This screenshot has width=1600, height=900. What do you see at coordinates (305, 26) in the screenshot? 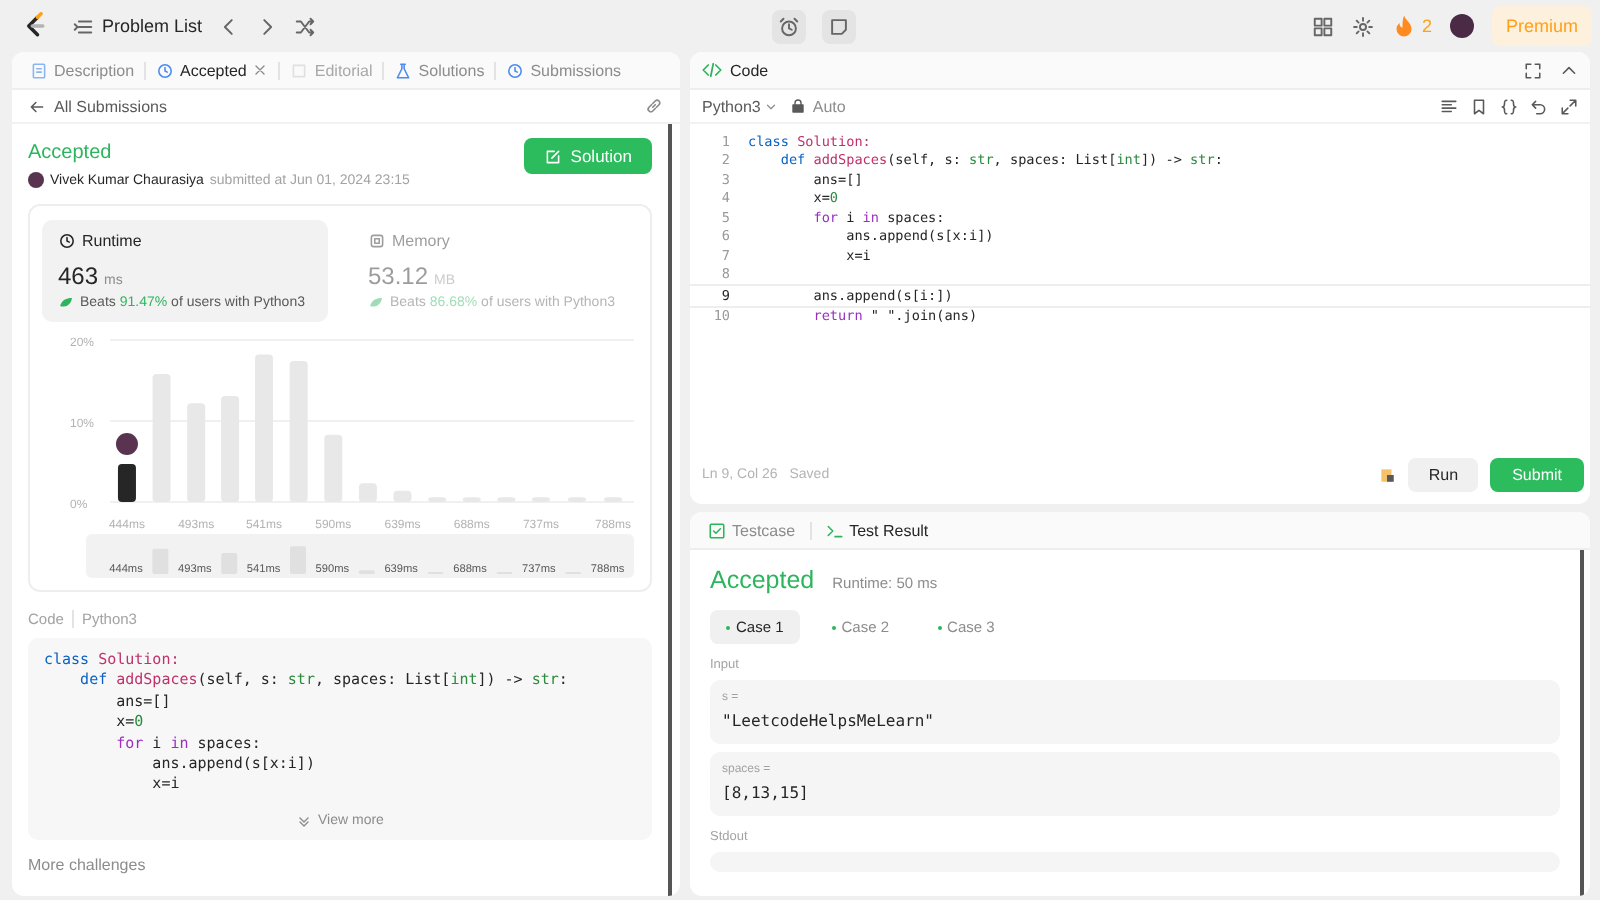
I see `shuffle-icon` at bounding box center [305, 26].